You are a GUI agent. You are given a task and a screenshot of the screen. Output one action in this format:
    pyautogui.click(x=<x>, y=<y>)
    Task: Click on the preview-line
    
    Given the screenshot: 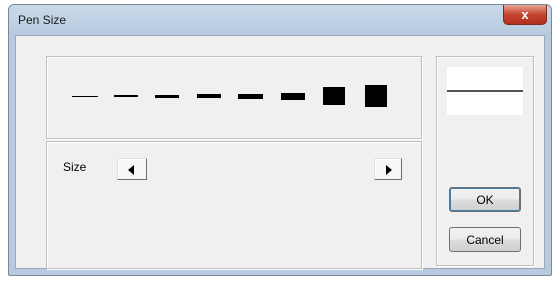 What is the action you would take?
    pyautogui.click(x=485, y=91)
    